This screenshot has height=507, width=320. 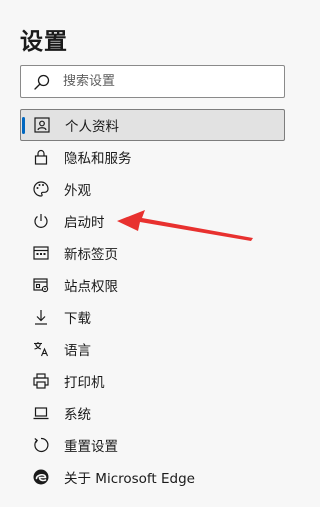 What do you see at coordinates (41, 253) in the screenshot?
I see `new-tab-icon` at bounding box center [41, 253].